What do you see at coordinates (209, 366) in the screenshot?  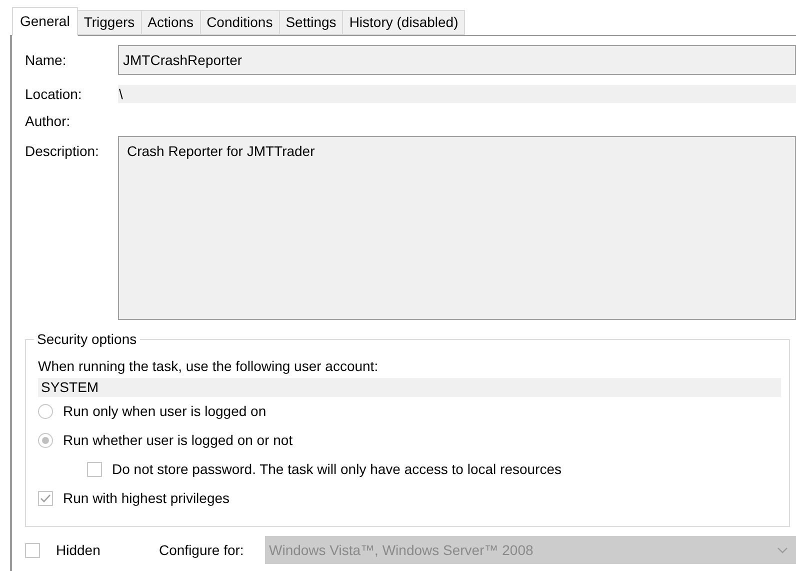 I see `account-label: When running the task, use the following user account:` at bounding box center [209, 366].